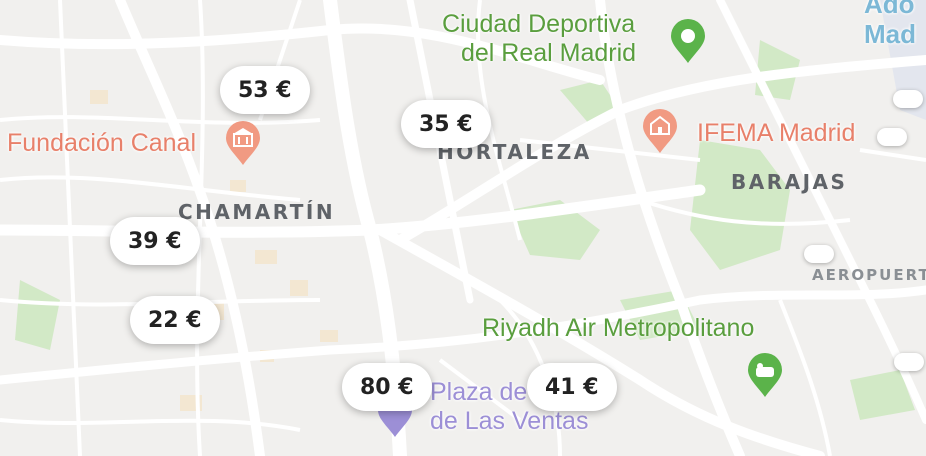  What do you see at coordinates (446, 124) in the screenshot?
I see `price-marker: 35 €` at bounding box center [446, 124].